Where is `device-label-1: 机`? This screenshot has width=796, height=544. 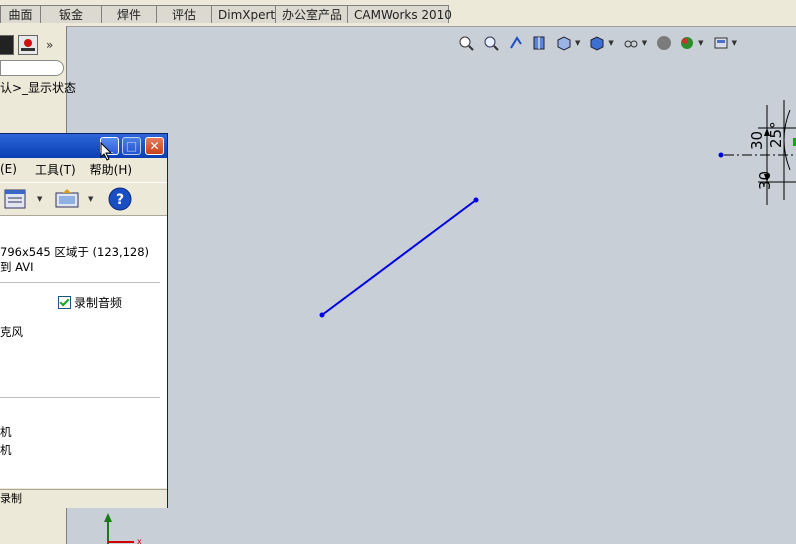 device-label-1: 机 is located at coordinates (6, 432).